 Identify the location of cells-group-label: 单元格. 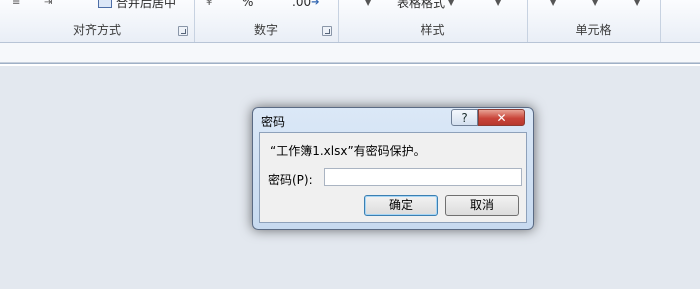
(593, 30).